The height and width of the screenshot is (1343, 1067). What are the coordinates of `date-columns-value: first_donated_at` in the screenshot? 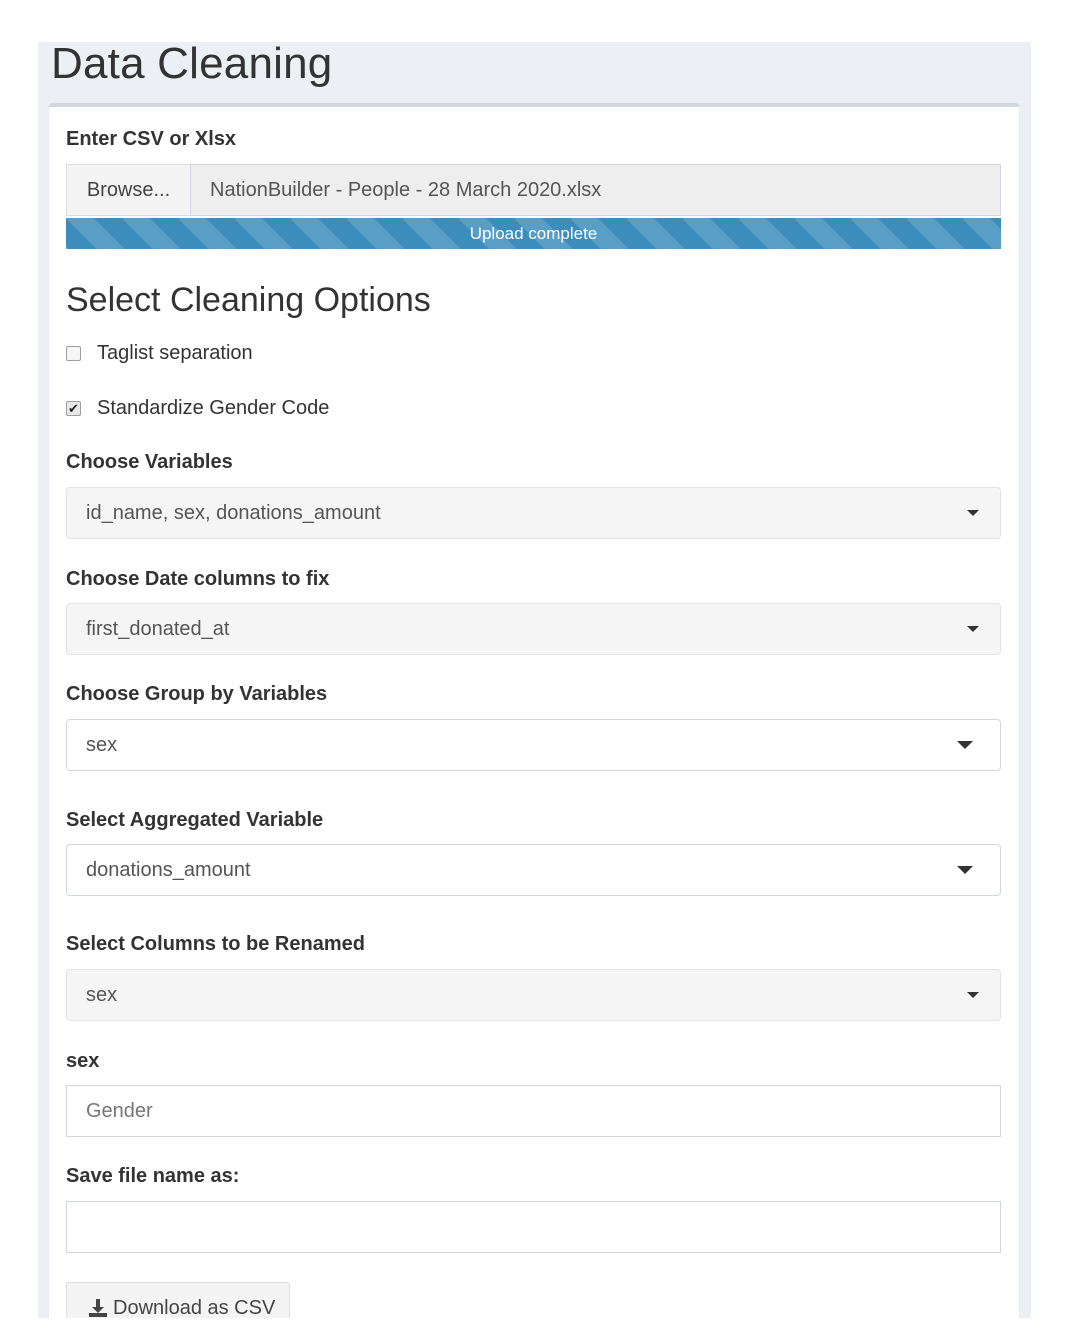 It's located at (158, 628).